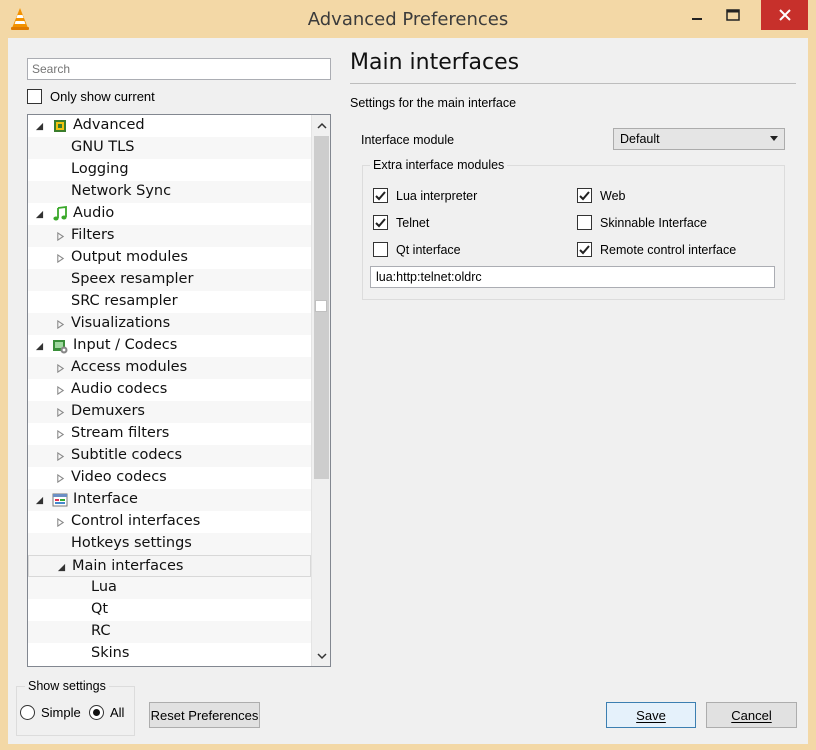 The image size is (816, 750). Describe the element at coordinates (668, 249) in the screenshot. I see `remote-control-interface-label: Remote control interface` at that location.